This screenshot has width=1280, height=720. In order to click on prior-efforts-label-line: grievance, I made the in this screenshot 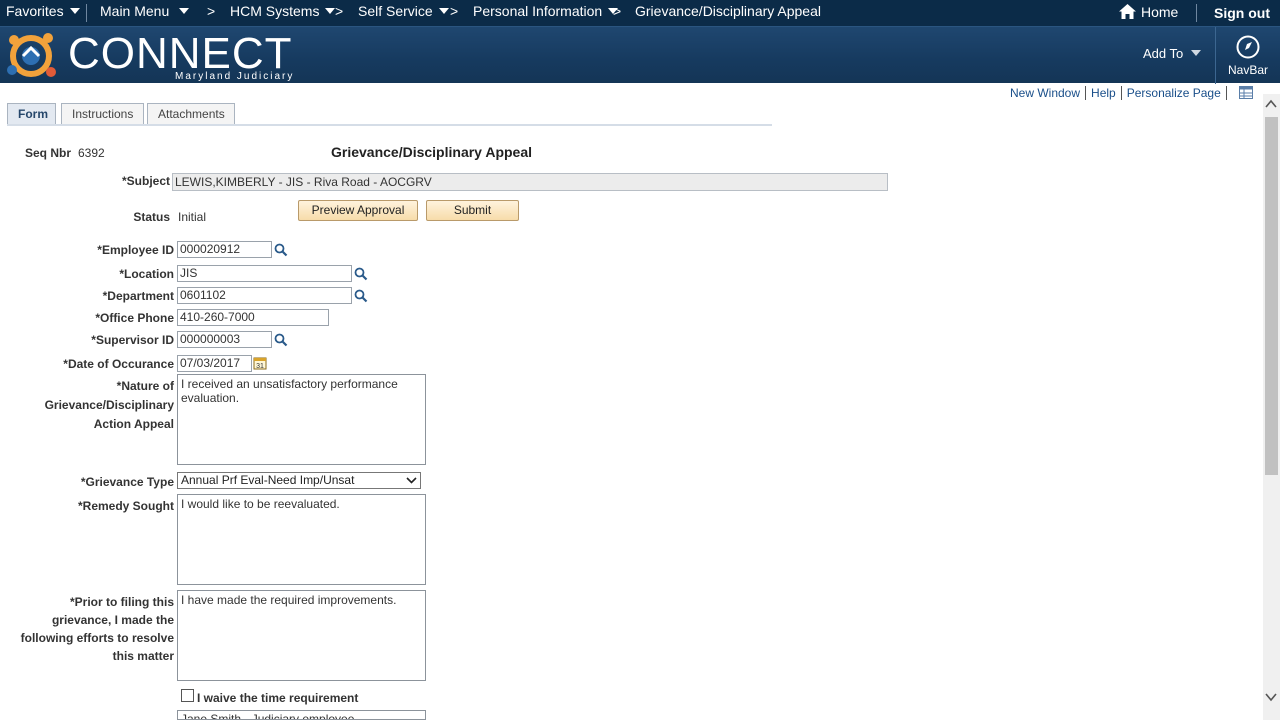, I will do `click(112, 620)`.